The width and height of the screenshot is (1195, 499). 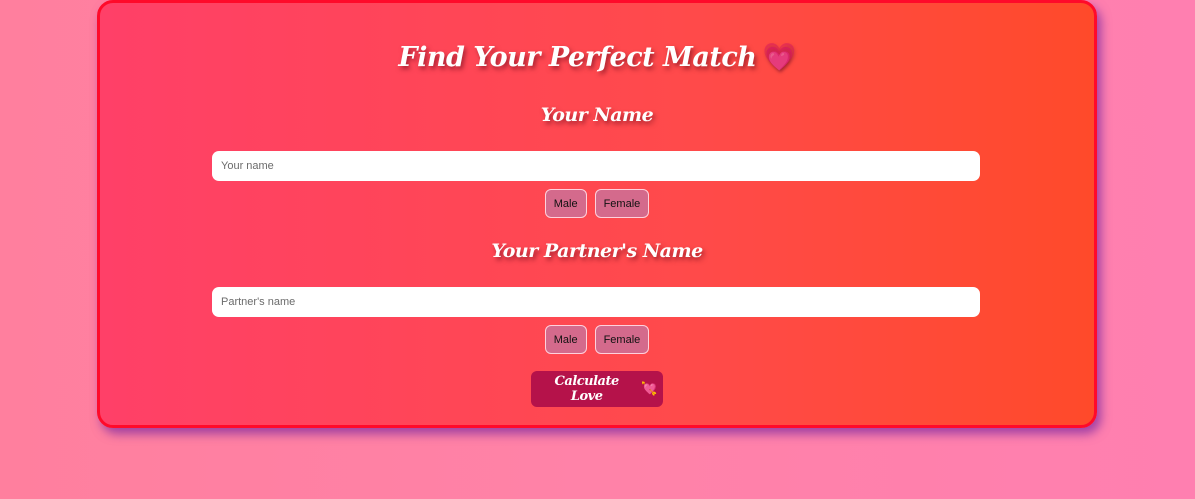 I want to click on page-title-text: Find Your Perfect Match, so click(x=577, y=57).